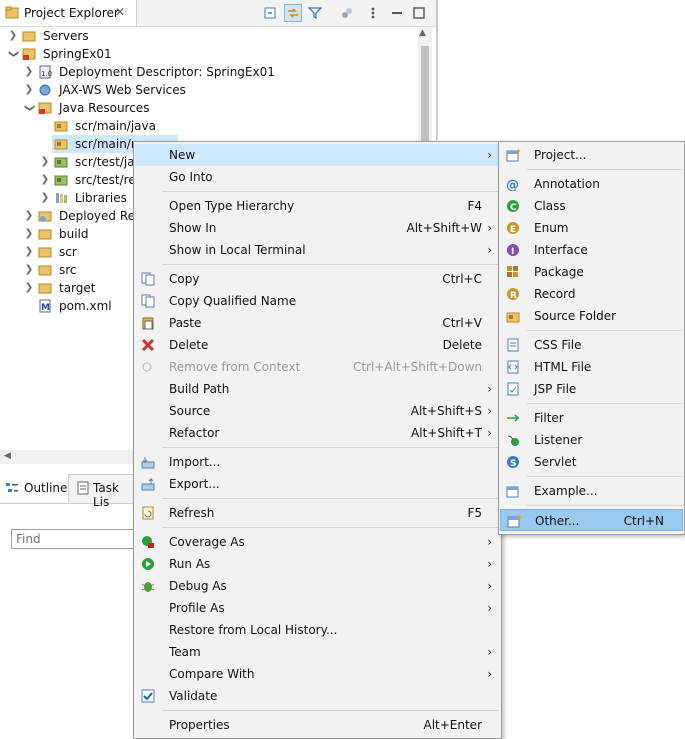 Image resolution: width=685 pixels, height=739 pixels. I want to click on tab-task-list: Task Lis, so click(105, 491).